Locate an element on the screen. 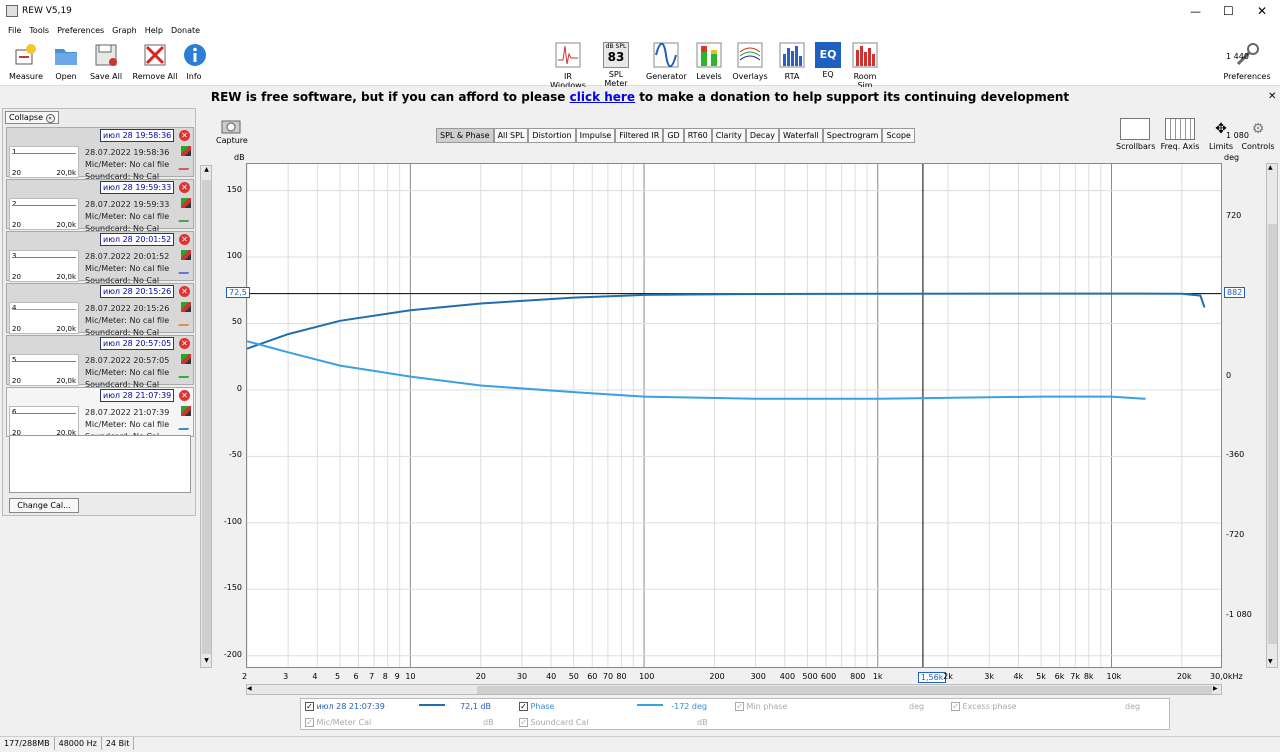 This screenshot has height=752, width=1280. measurement-name-field: июл 28 19:58:36 is located at coordinates (137, 135).